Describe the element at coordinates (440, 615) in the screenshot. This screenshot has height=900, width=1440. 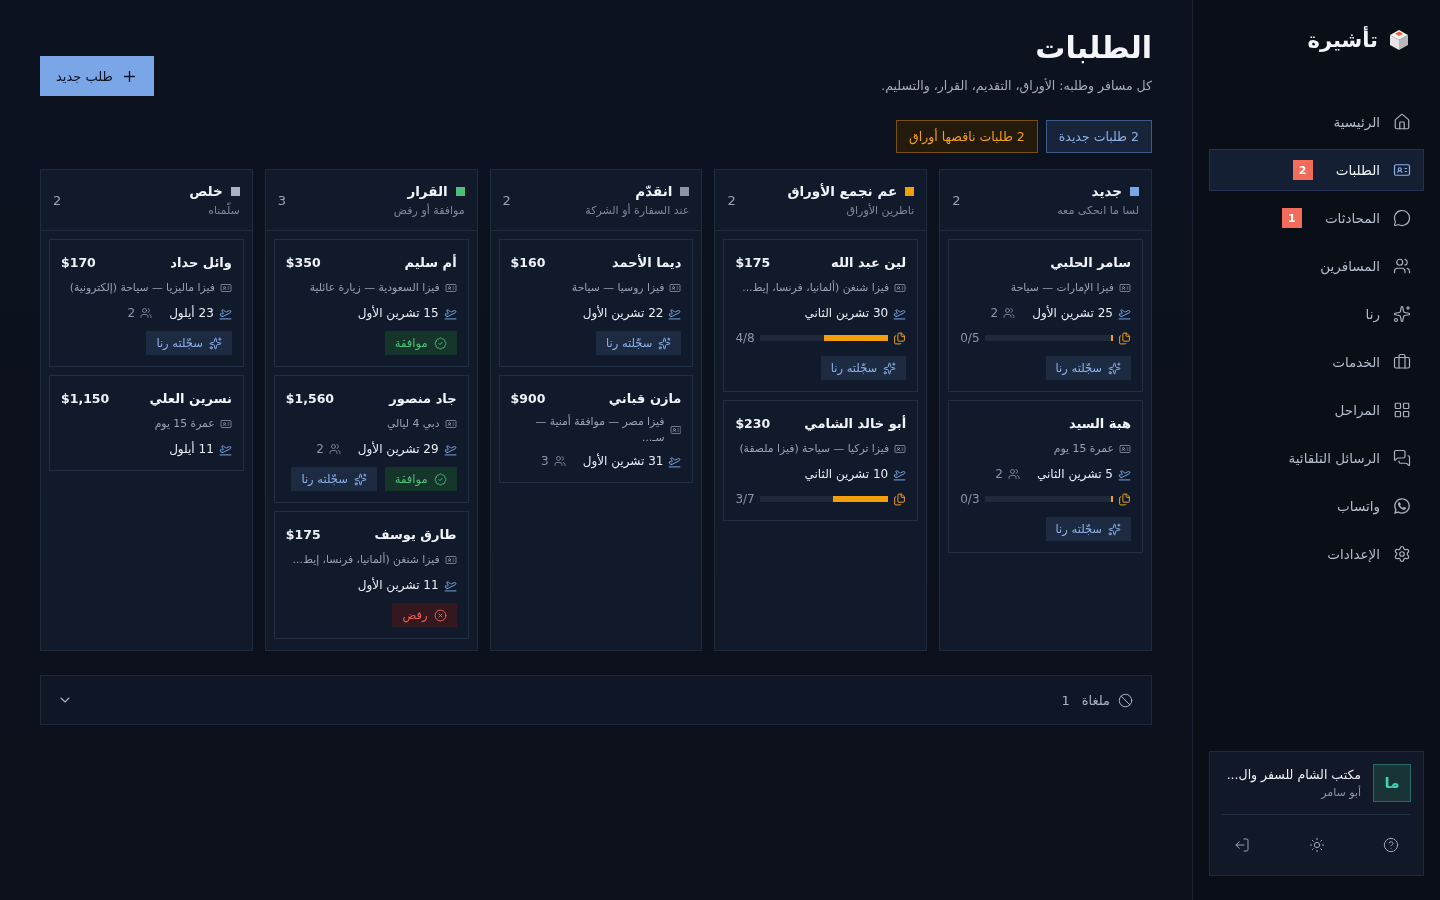
I see `x-circle-icon` at that location.